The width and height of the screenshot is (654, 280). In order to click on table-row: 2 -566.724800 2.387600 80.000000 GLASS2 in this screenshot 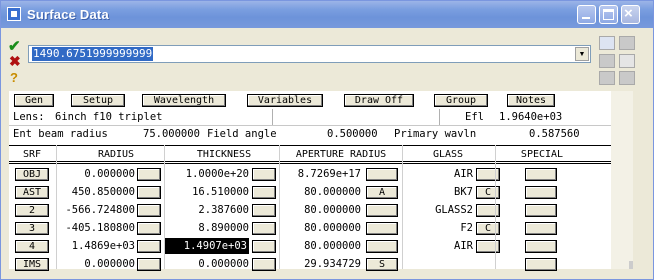, I will do `click(310, 210)`.